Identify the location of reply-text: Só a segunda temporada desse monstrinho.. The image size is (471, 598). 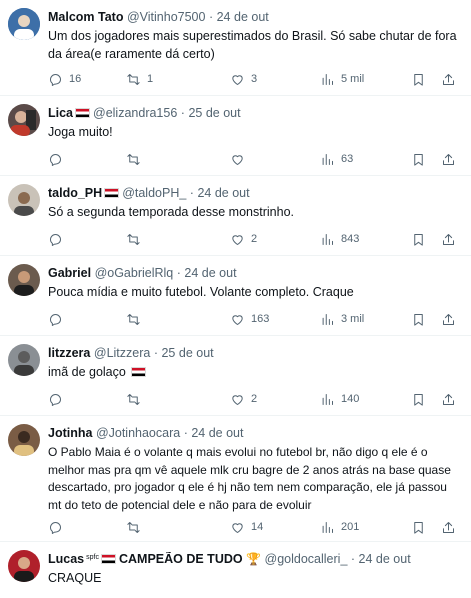
(171, 212).